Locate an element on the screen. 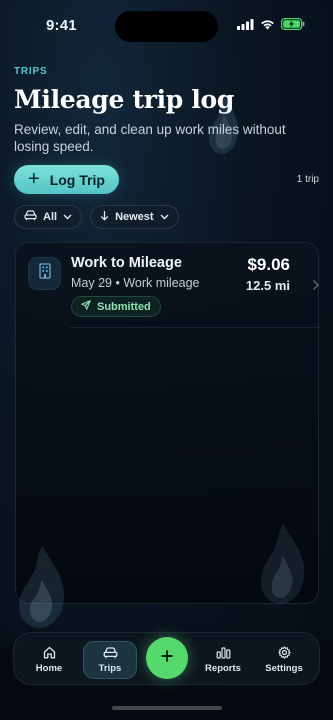 The image size is (333, 720). sort-filter-label: Newest is located at coordinates (134, 217).